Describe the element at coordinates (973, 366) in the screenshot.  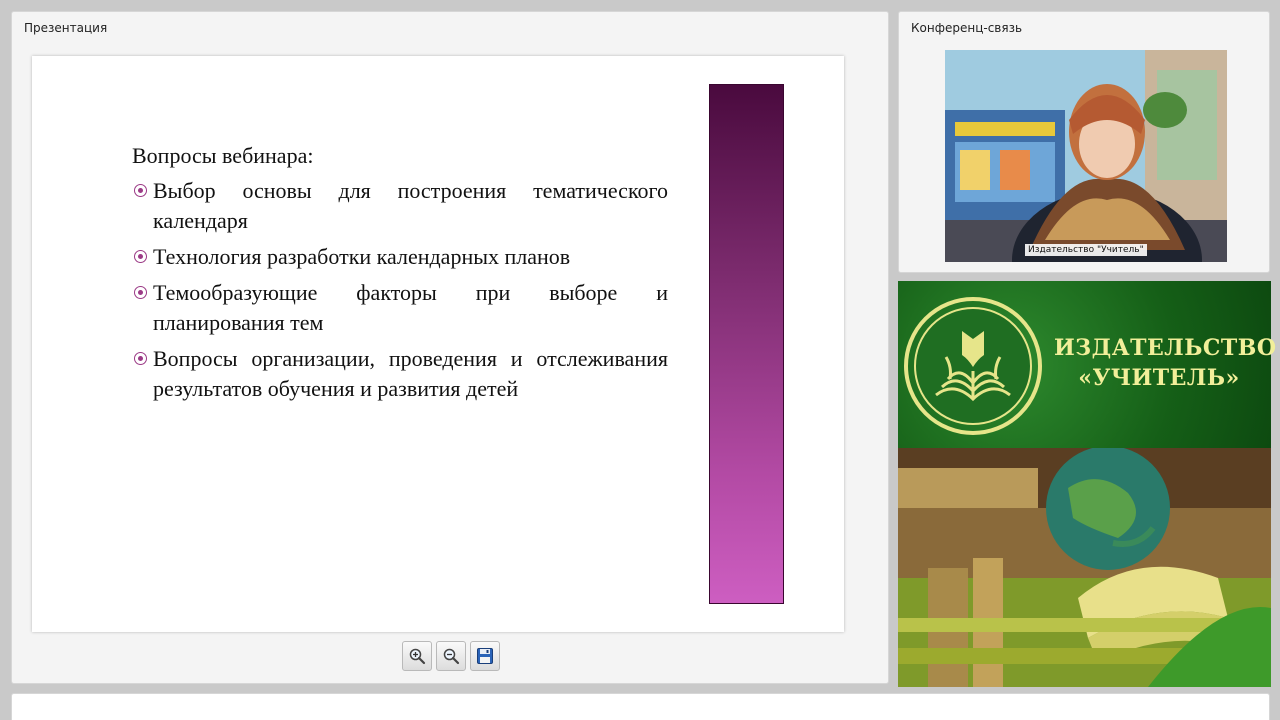
I see `book-emblem-icon` at that location.